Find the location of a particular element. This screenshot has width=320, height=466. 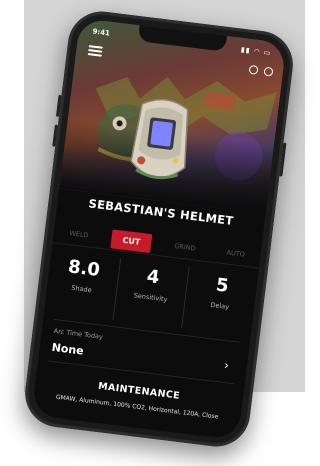

delay-value: 5 is located at coordinates (222, 285).